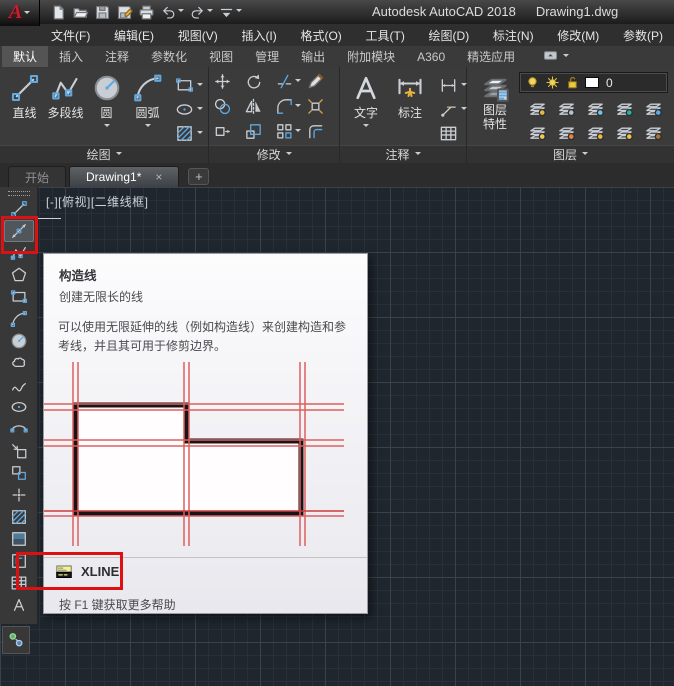 This screenshot has width=674, height=686. Describe the element at coordinates (321, 81) in the screenshot. I see `ribbon-button-erase` at that location.